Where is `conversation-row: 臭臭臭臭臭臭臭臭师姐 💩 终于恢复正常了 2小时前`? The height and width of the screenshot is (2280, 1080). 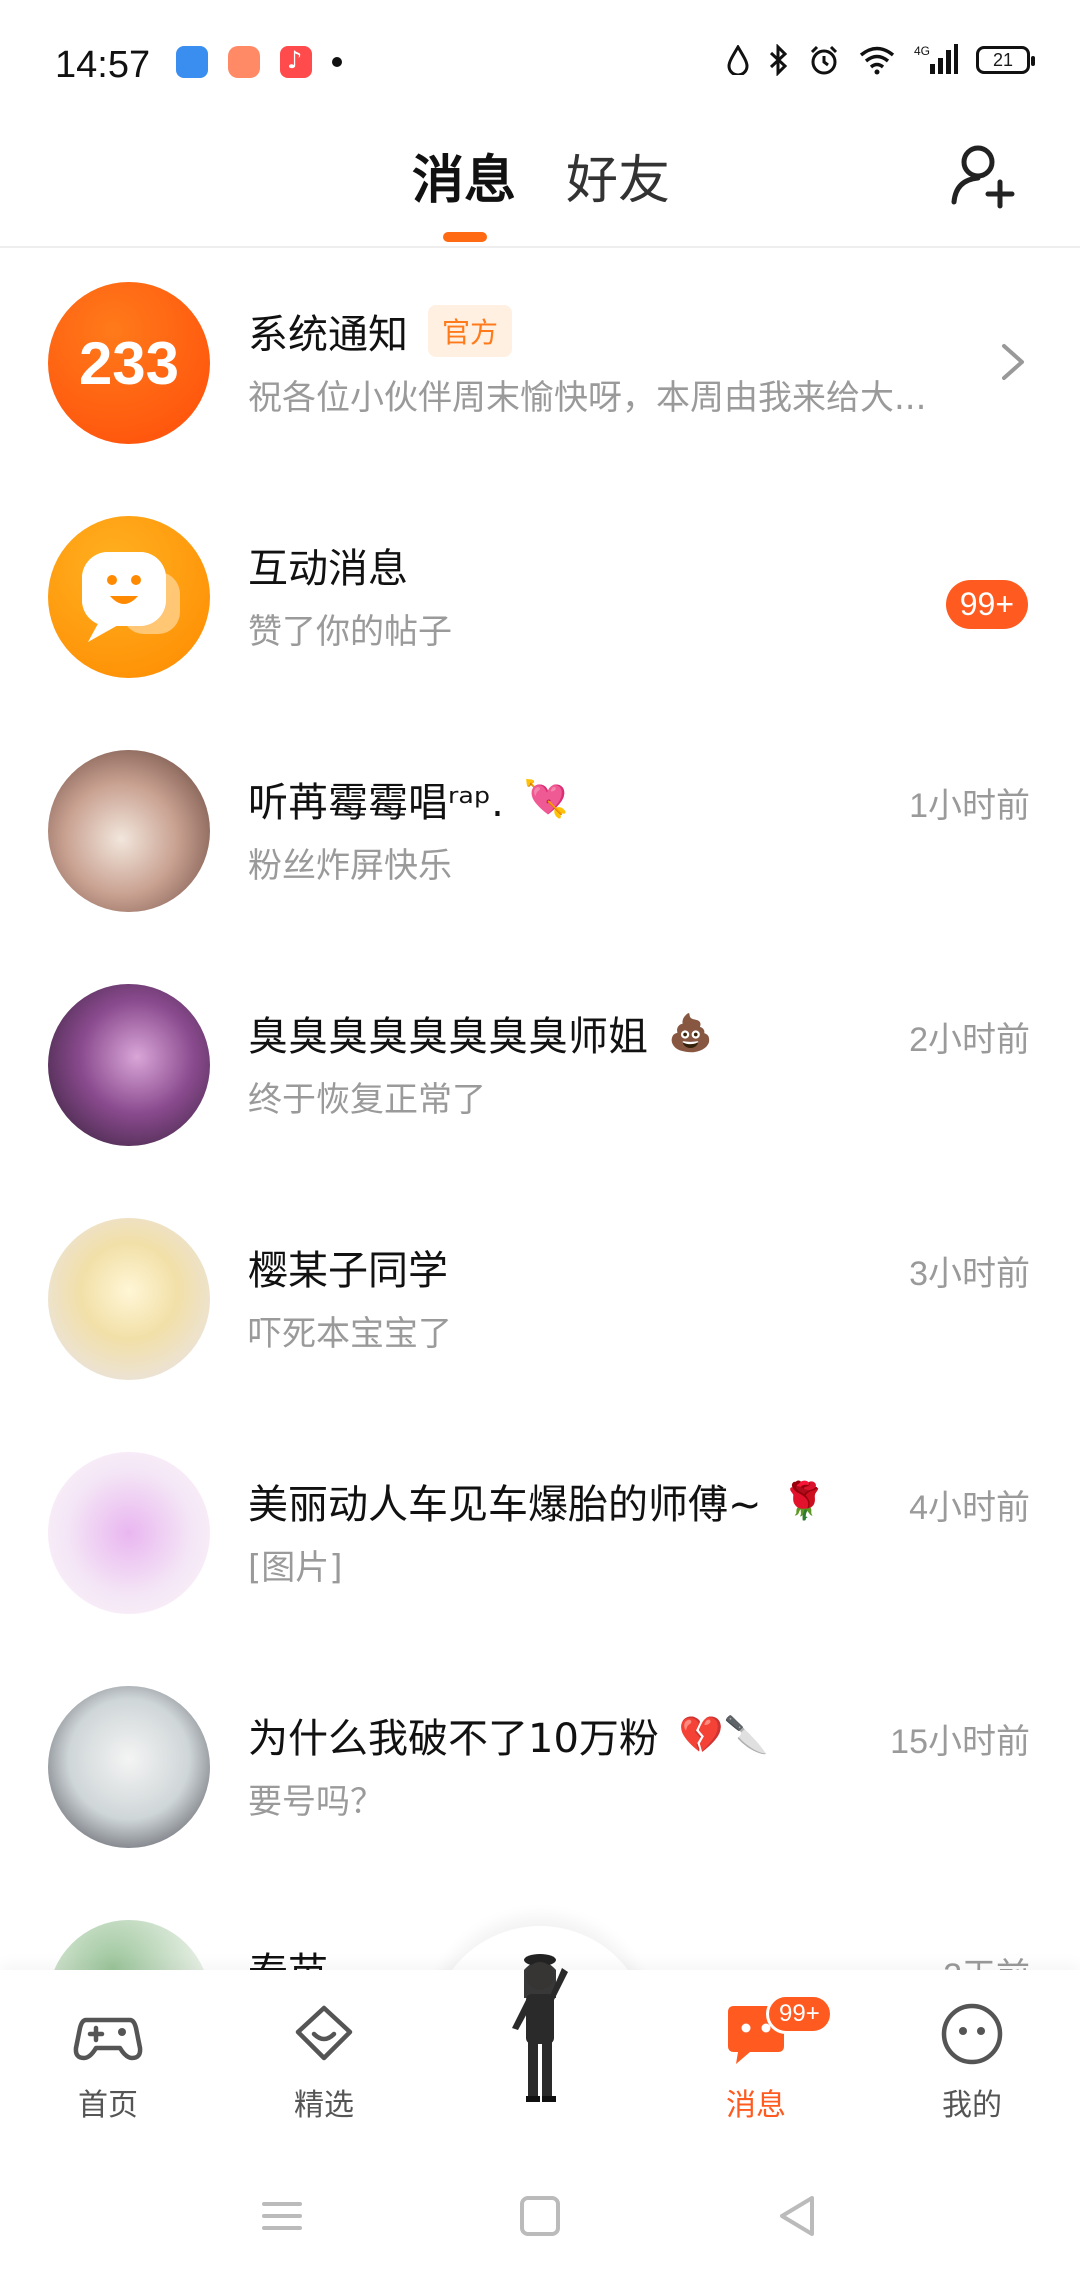
conversation-row: 臭臭臭臭臭臭臭臭师姐 💩 终于恢复正常了 2小时前 is located at coordinates (540, 1069).